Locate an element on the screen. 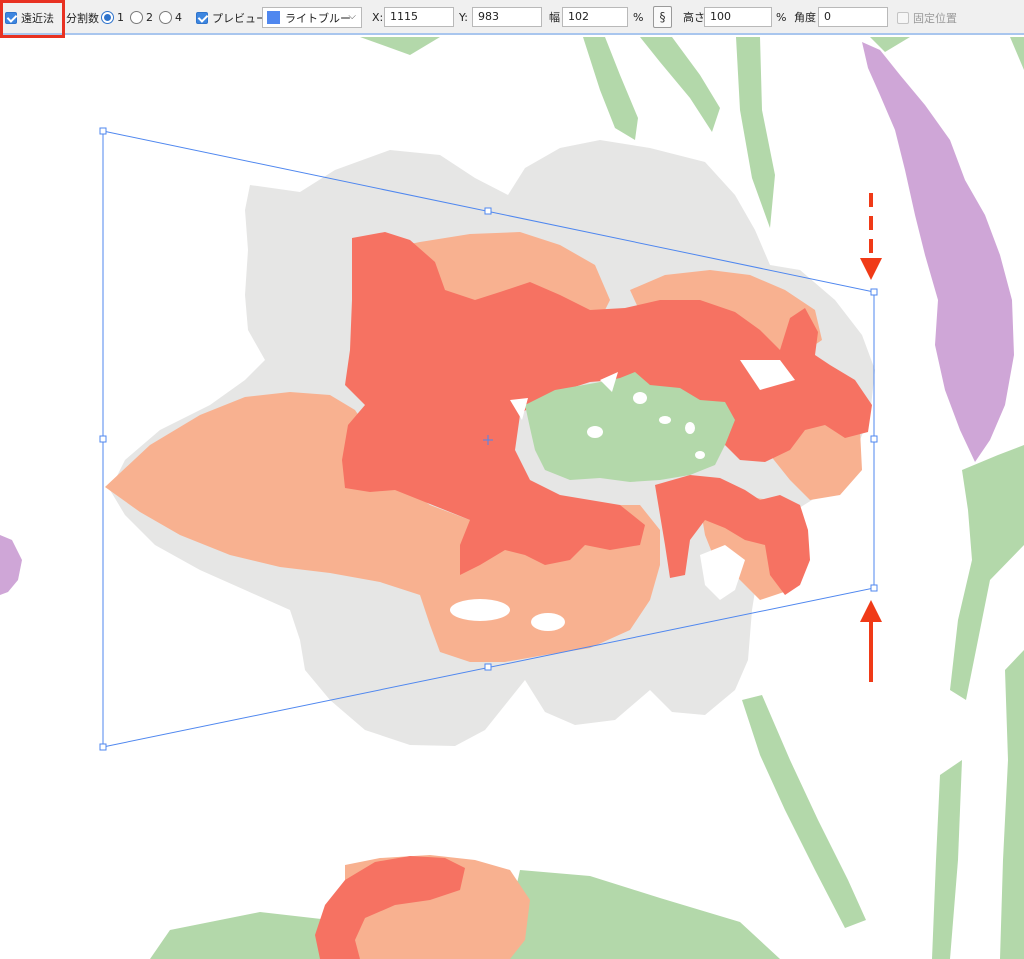 The image size is (1024, 959). width-percent: % is located at coordinates (638, 17).